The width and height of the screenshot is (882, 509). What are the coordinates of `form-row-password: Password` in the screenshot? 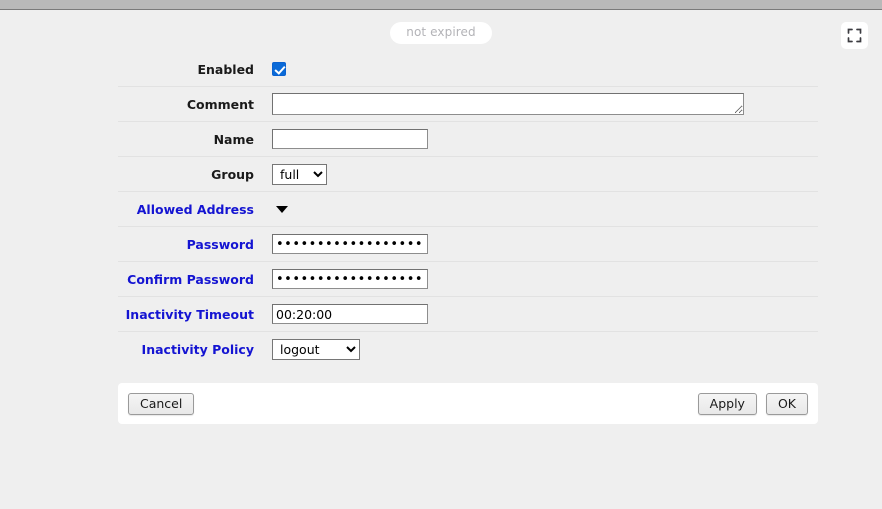 It's located at (468, 244).